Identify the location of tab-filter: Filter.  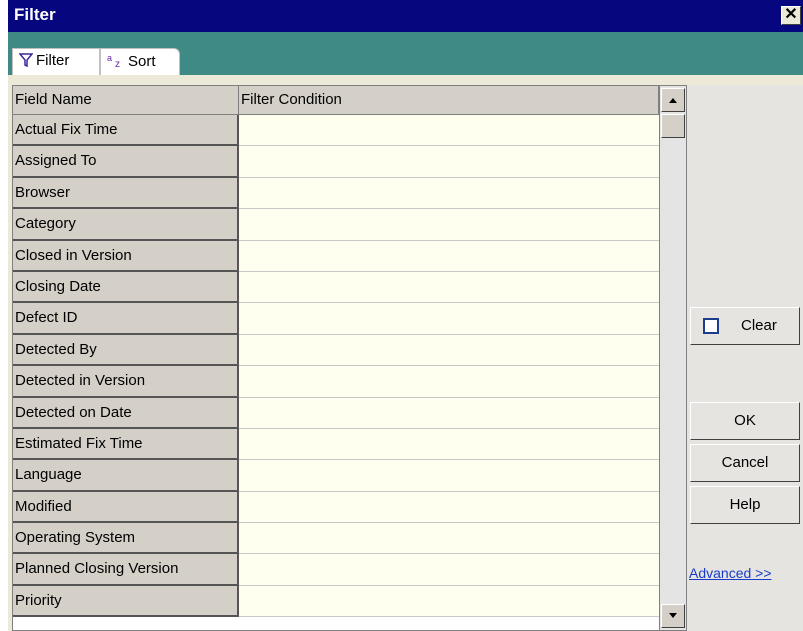
(56, 61).